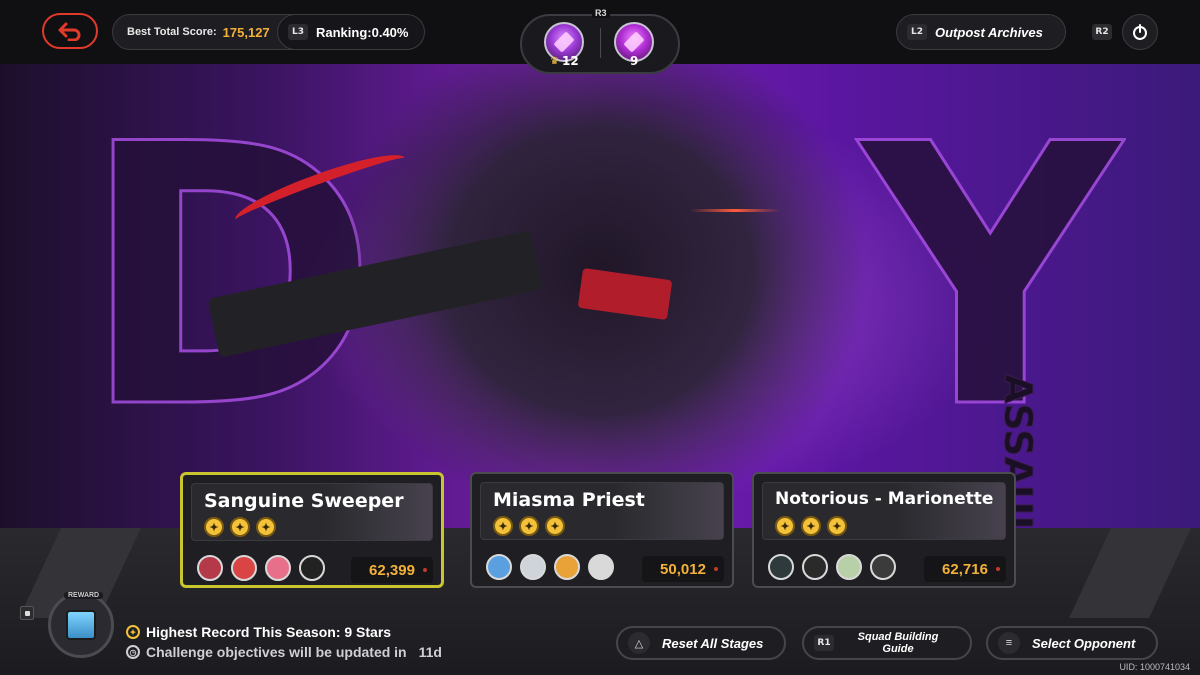 The height and width of the screenshot is (675, 1200). What do you see at coordinates (735, 210) in the screenshot?
I see `boss-eye-glow` at bounding box center [735, 210].